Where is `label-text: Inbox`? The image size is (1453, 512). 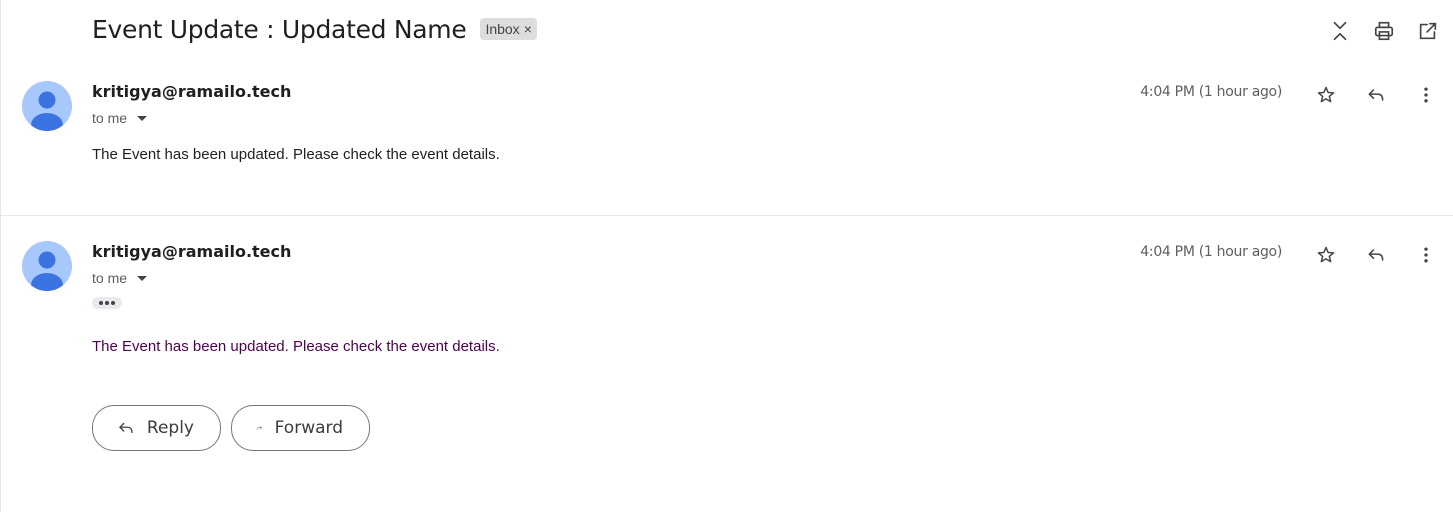 label-text: Inbox is located at coordinates (502, 29).